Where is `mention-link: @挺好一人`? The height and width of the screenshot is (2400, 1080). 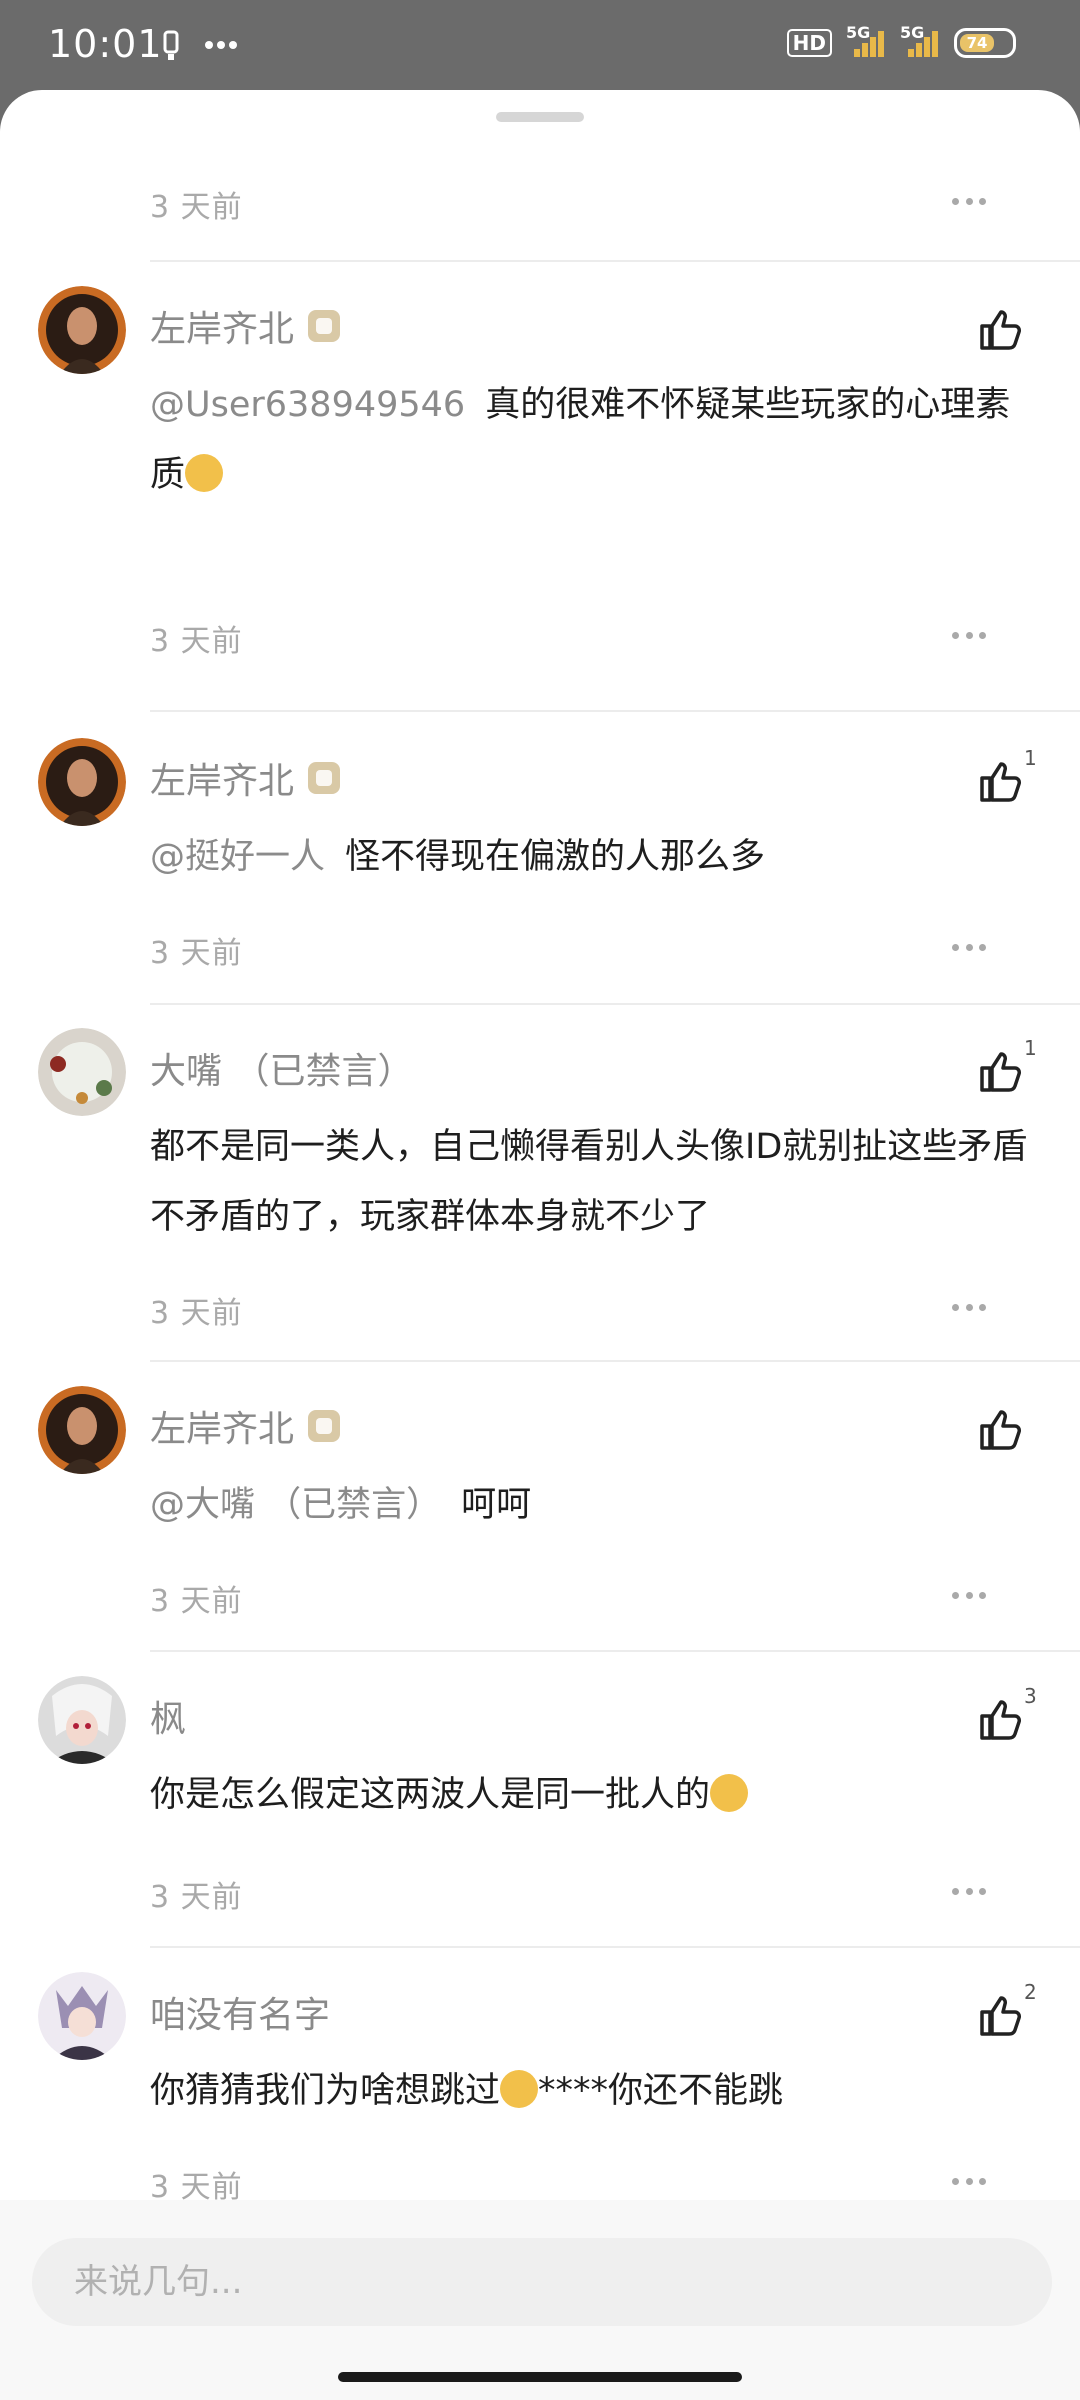
mention-link: @挺好一人 is located at coordinates (237, 857).